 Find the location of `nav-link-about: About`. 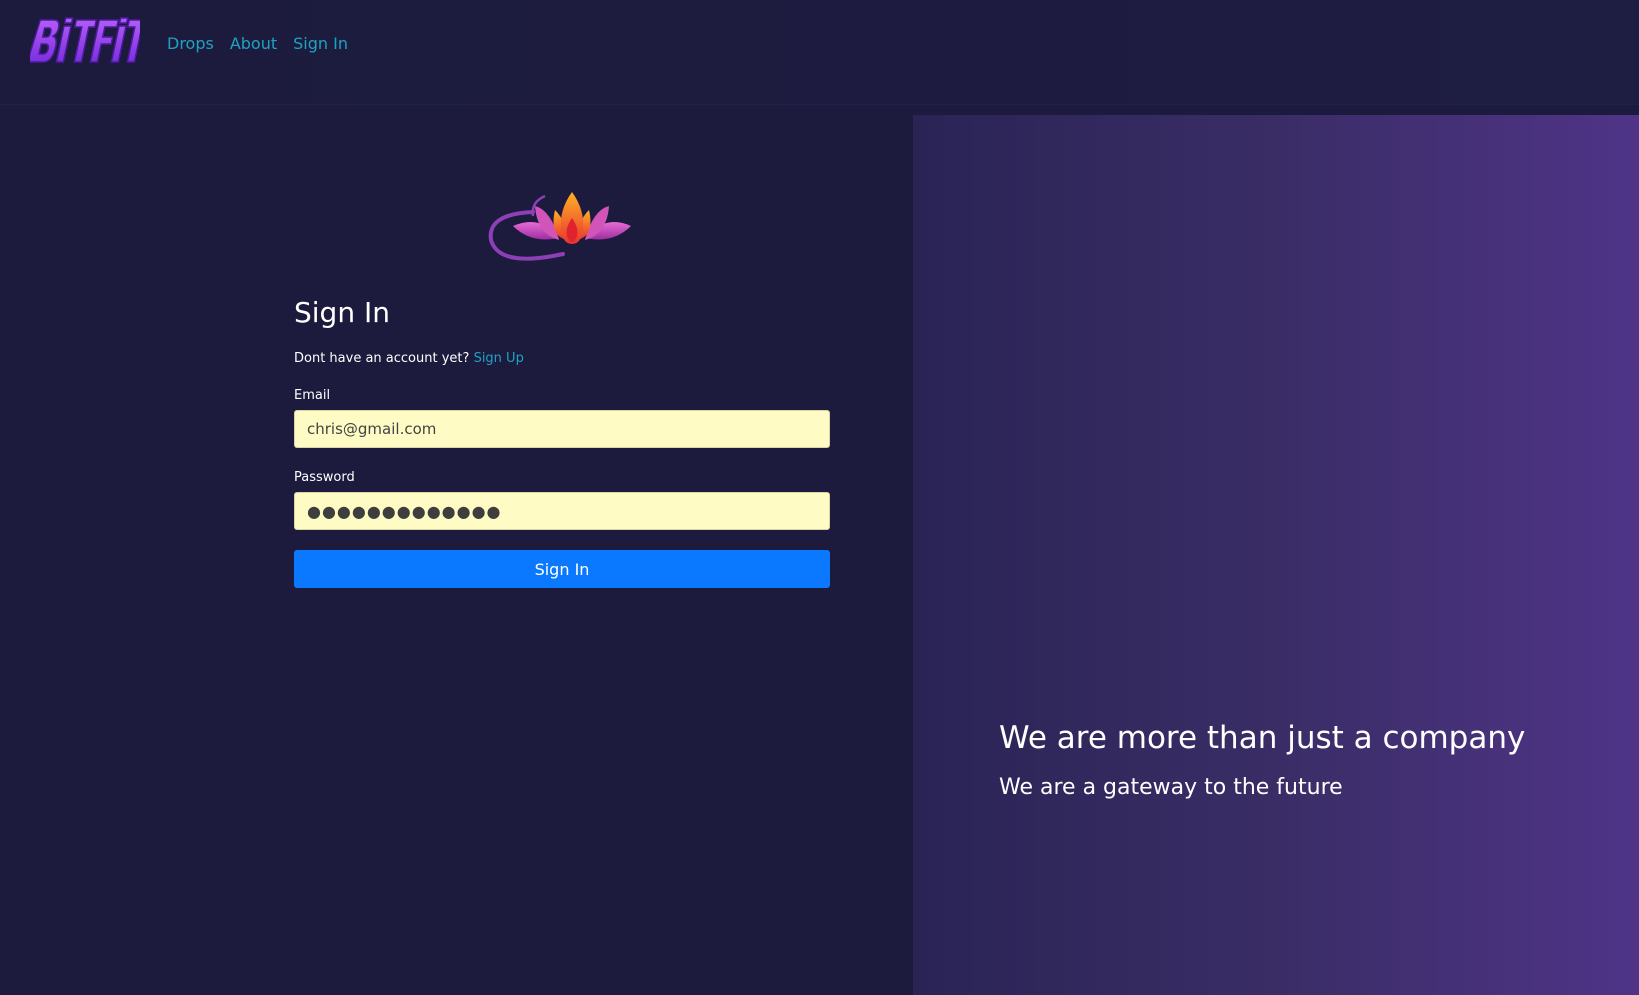

nav-link-about: About is located at coordinates (253, 43).